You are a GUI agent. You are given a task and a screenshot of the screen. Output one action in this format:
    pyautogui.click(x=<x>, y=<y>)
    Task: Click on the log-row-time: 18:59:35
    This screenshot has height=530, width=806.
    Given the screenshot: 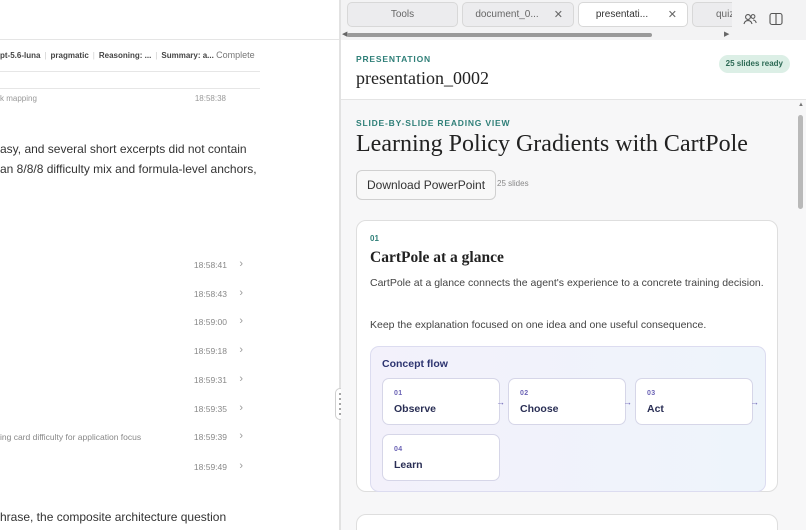 What is the action you would take?
    pyautogui.click(x=210, y=409)
    